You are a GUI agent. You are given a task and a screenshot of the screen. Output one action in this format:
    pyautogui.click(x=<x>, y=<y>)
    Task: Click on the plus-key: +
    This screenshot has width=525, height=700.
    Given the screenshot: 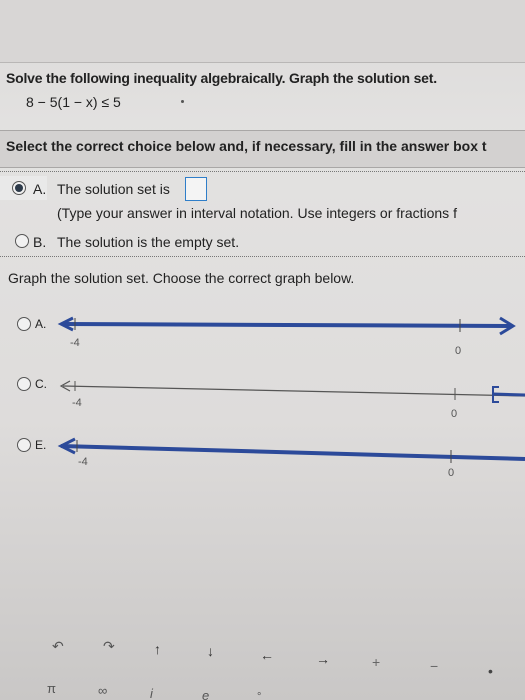 What is the action you would take?
    pyautogui.click(x=376, y=662)
    